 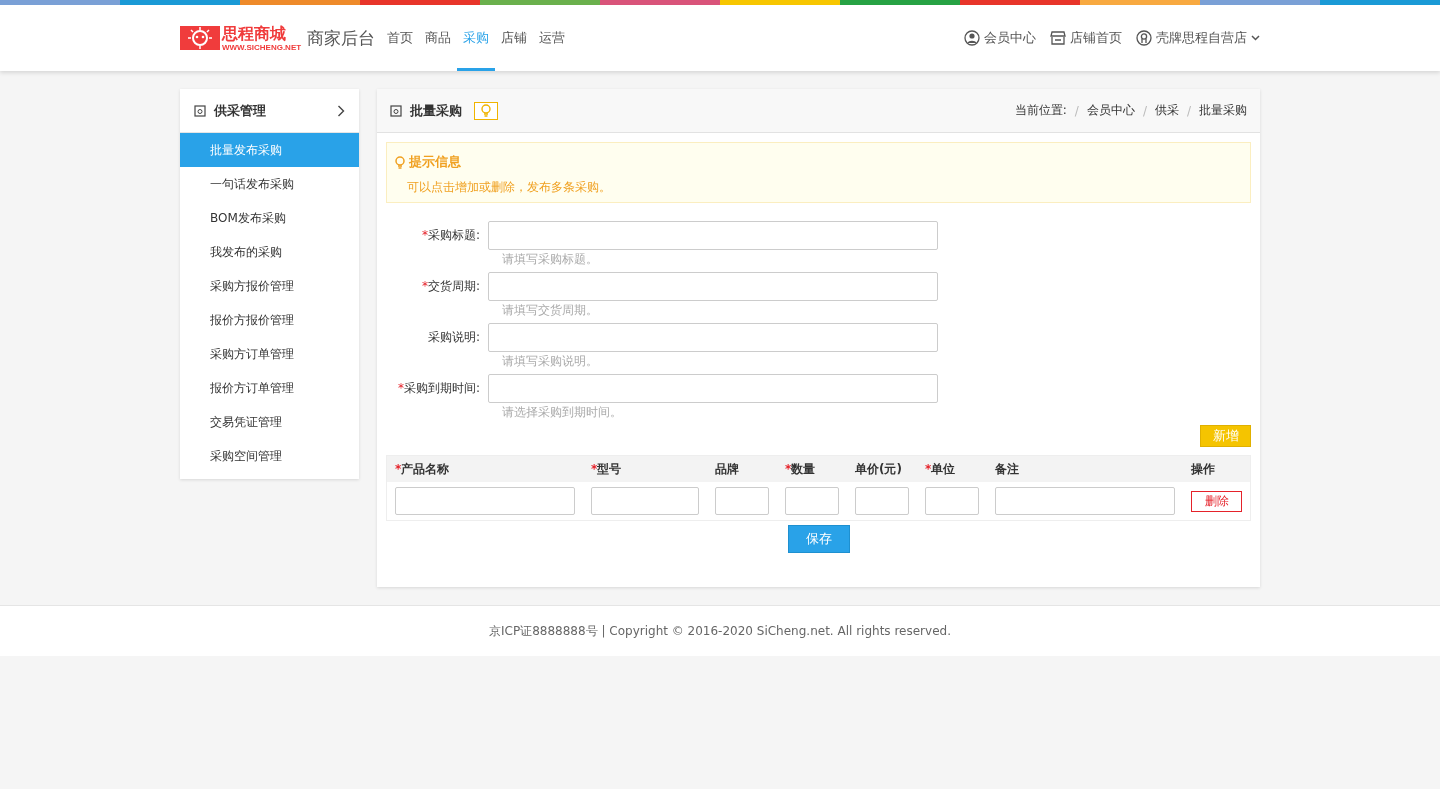 What do you see at coordinates (1216, 501) in the screenshot?
I see `delete-button: 删除` at bounding box center [1216, 501].